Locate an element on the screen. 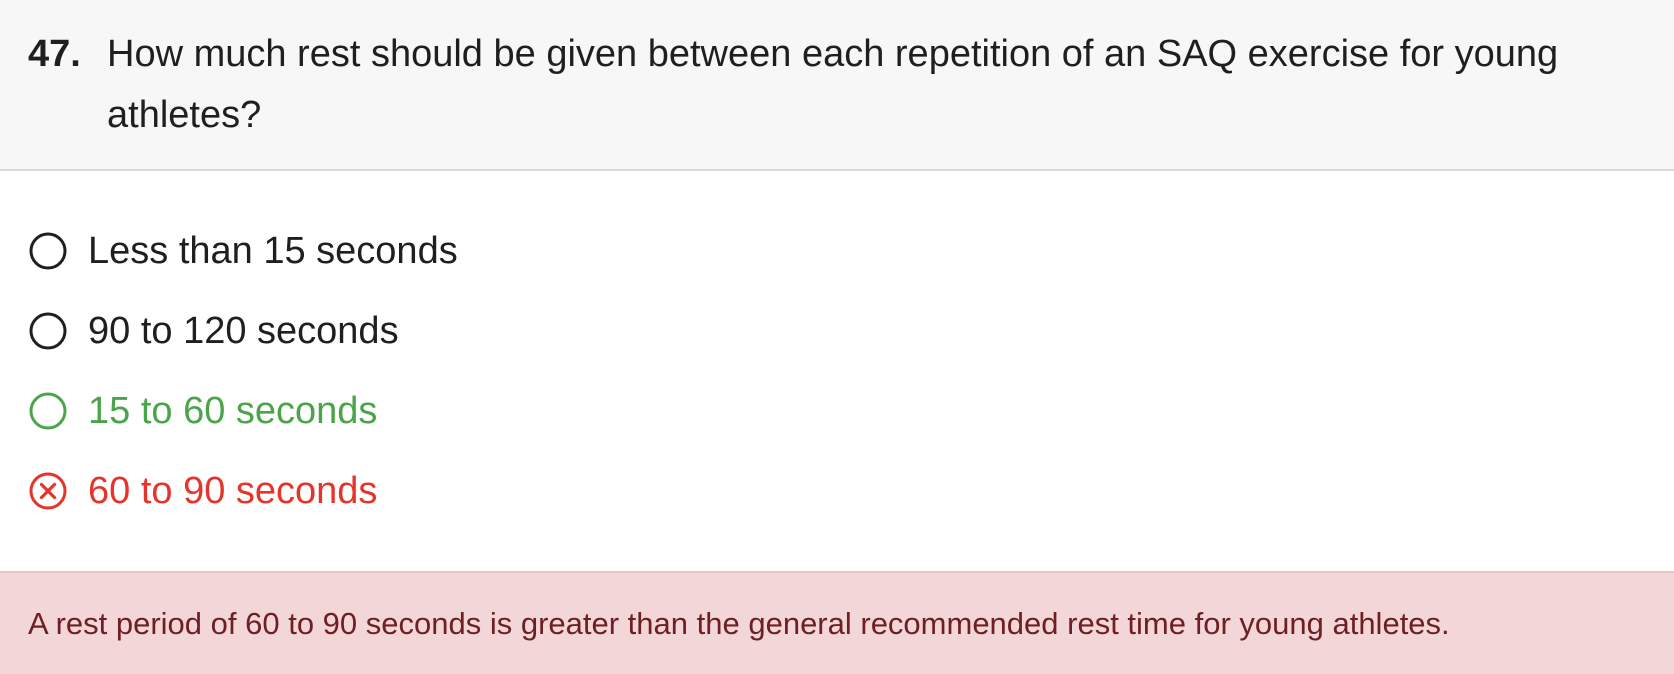 The width and height of the screenshot is (1674, 674). option-less-than-15: Less than 15 seconds is located at coordinates (243, 251).